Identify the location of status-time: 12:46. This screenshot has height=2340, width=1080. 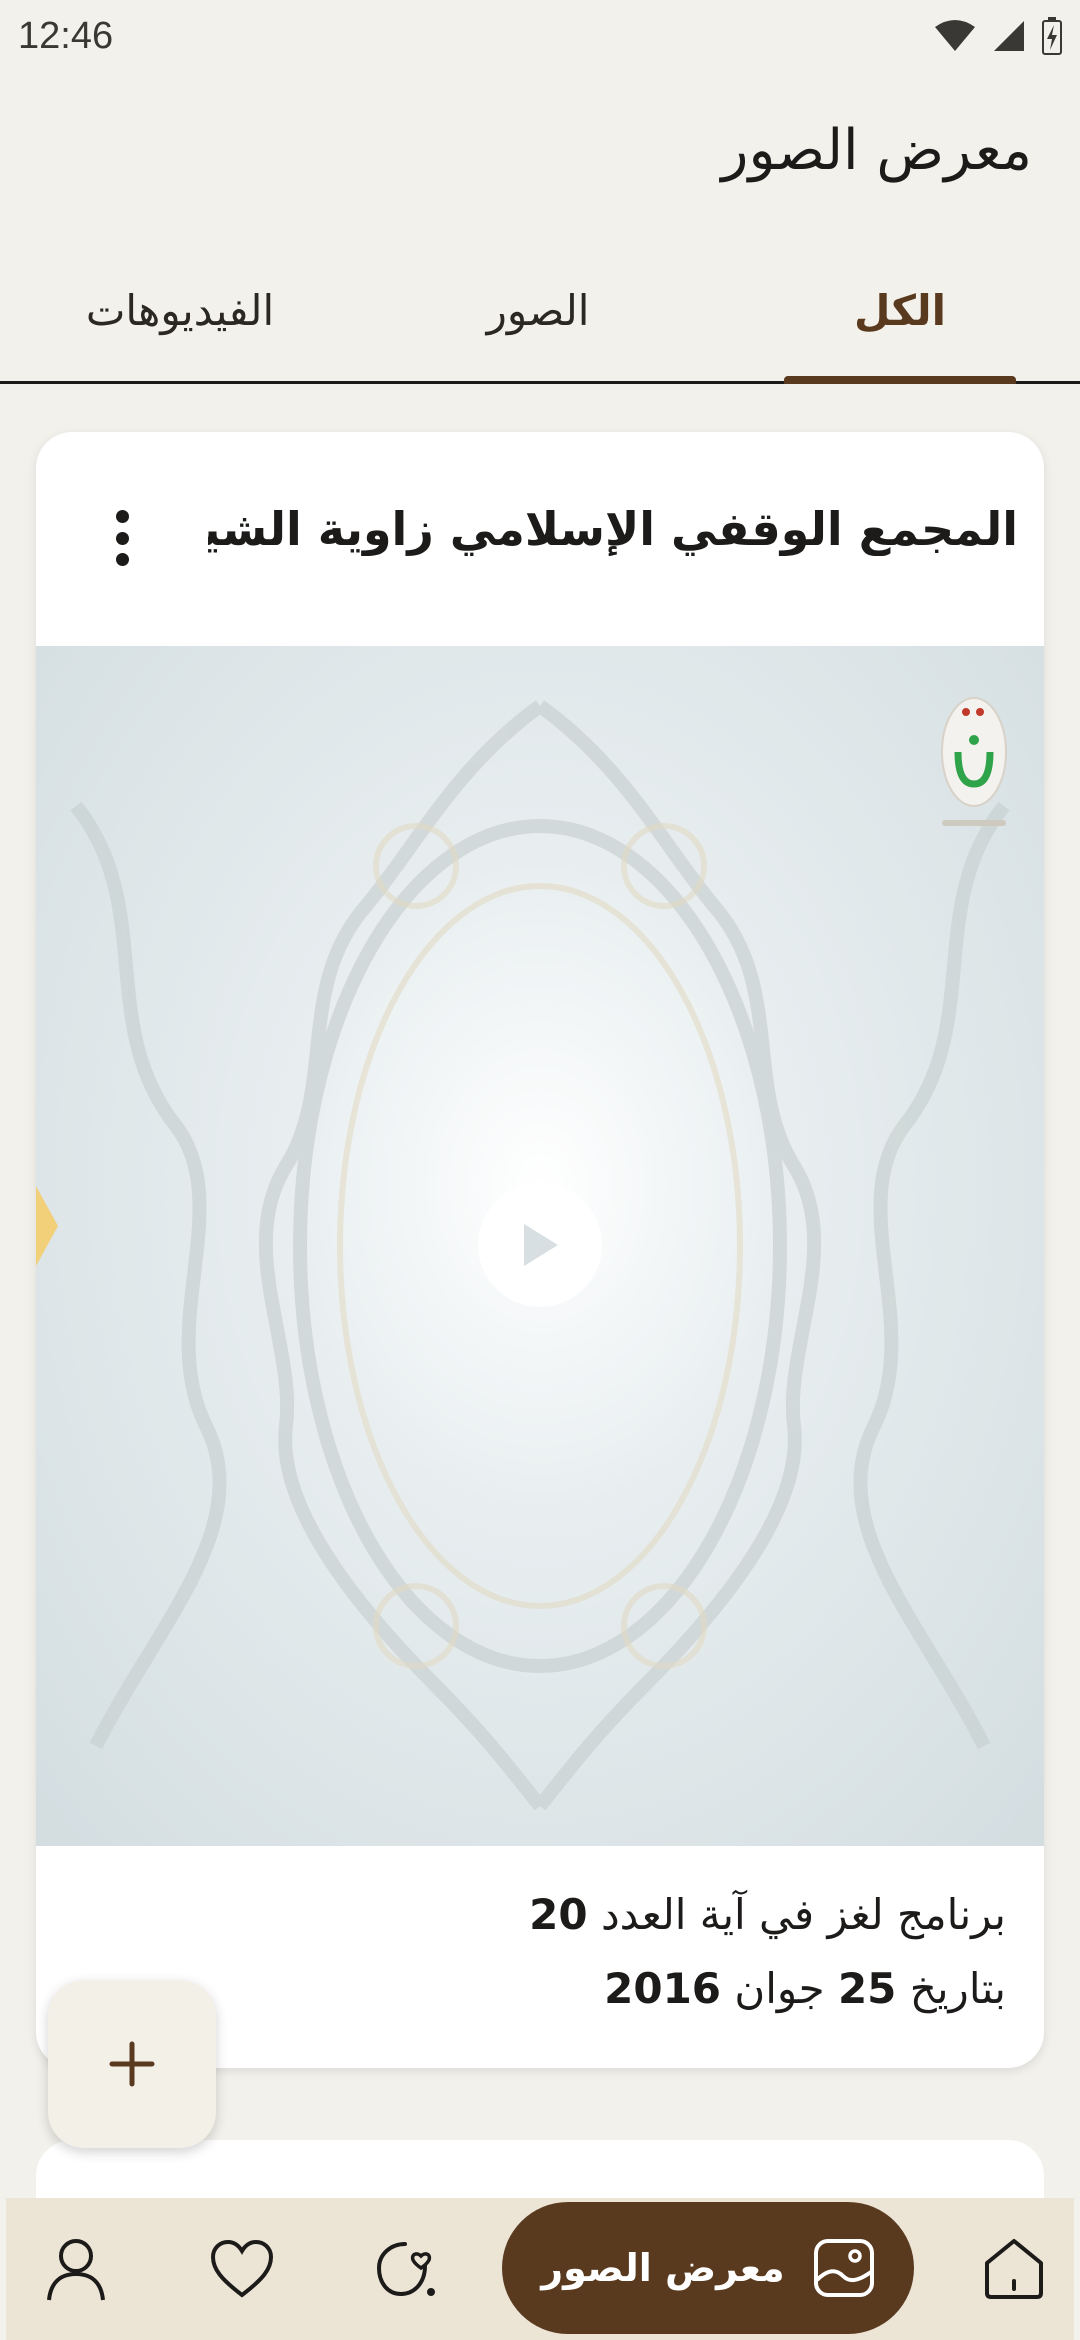
(66, 35).